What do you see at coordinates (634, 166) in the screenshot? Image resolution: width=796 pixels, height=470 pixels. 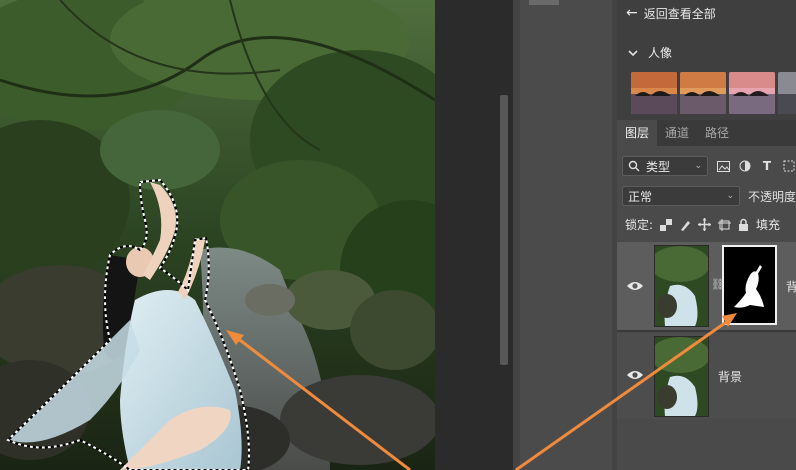 I see `search-icon` at bounding box center [634, 166].